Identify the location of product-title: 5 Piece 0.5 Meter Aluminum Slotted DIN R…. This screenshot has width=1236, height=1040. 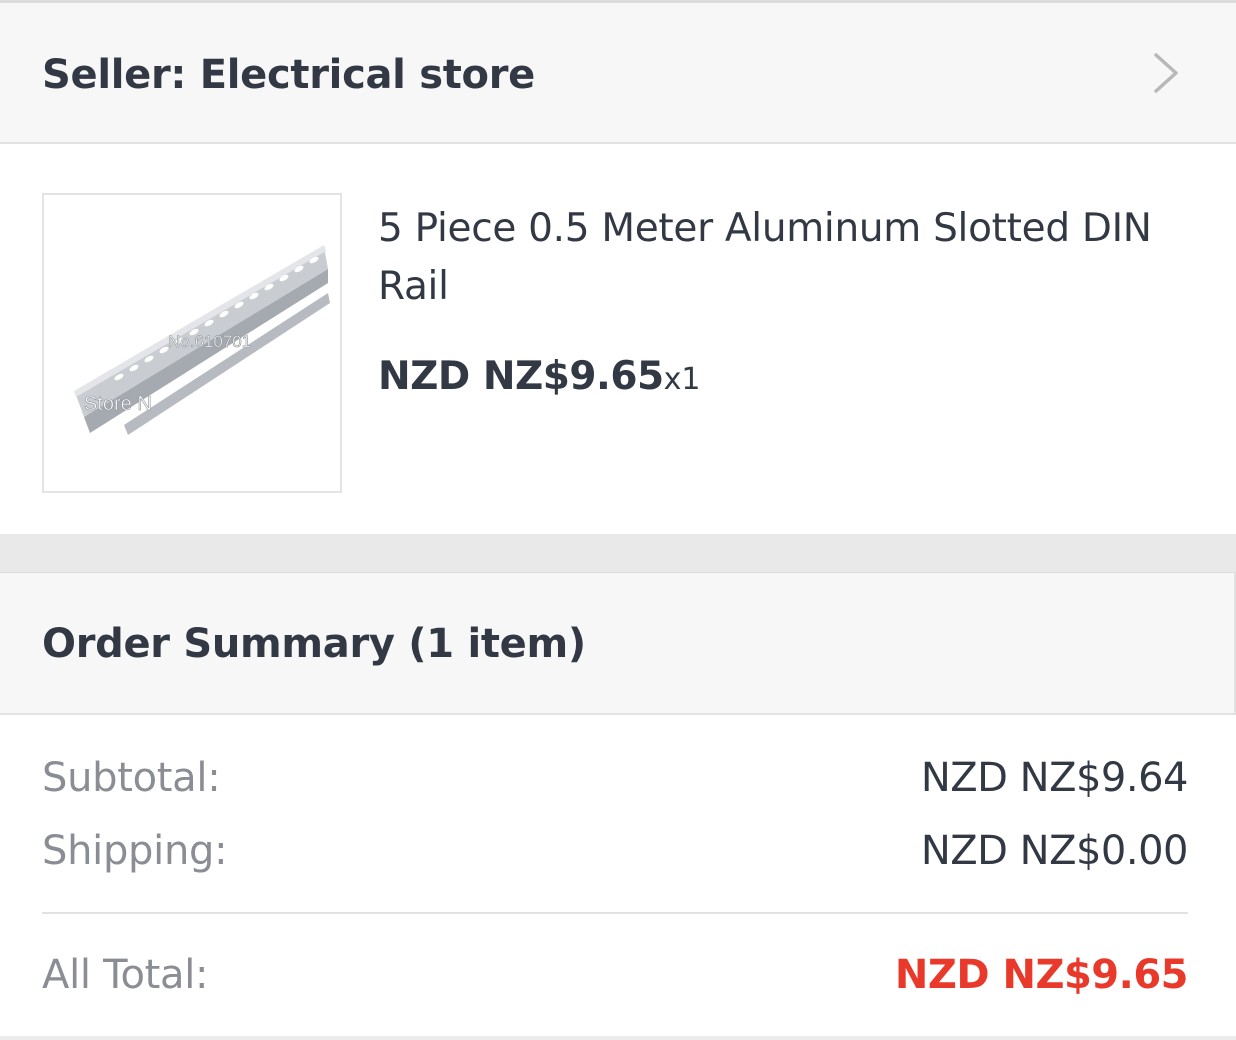
(788, 258).